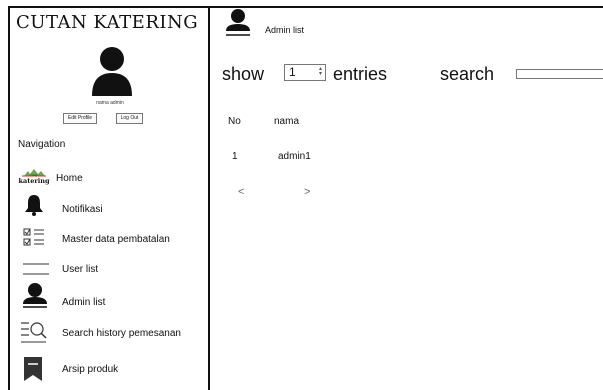  What do you see at coordinates (90, 369) in the screenshot?
I see `nav-item-label: Arsip produk` at bounding box center [90, 369].